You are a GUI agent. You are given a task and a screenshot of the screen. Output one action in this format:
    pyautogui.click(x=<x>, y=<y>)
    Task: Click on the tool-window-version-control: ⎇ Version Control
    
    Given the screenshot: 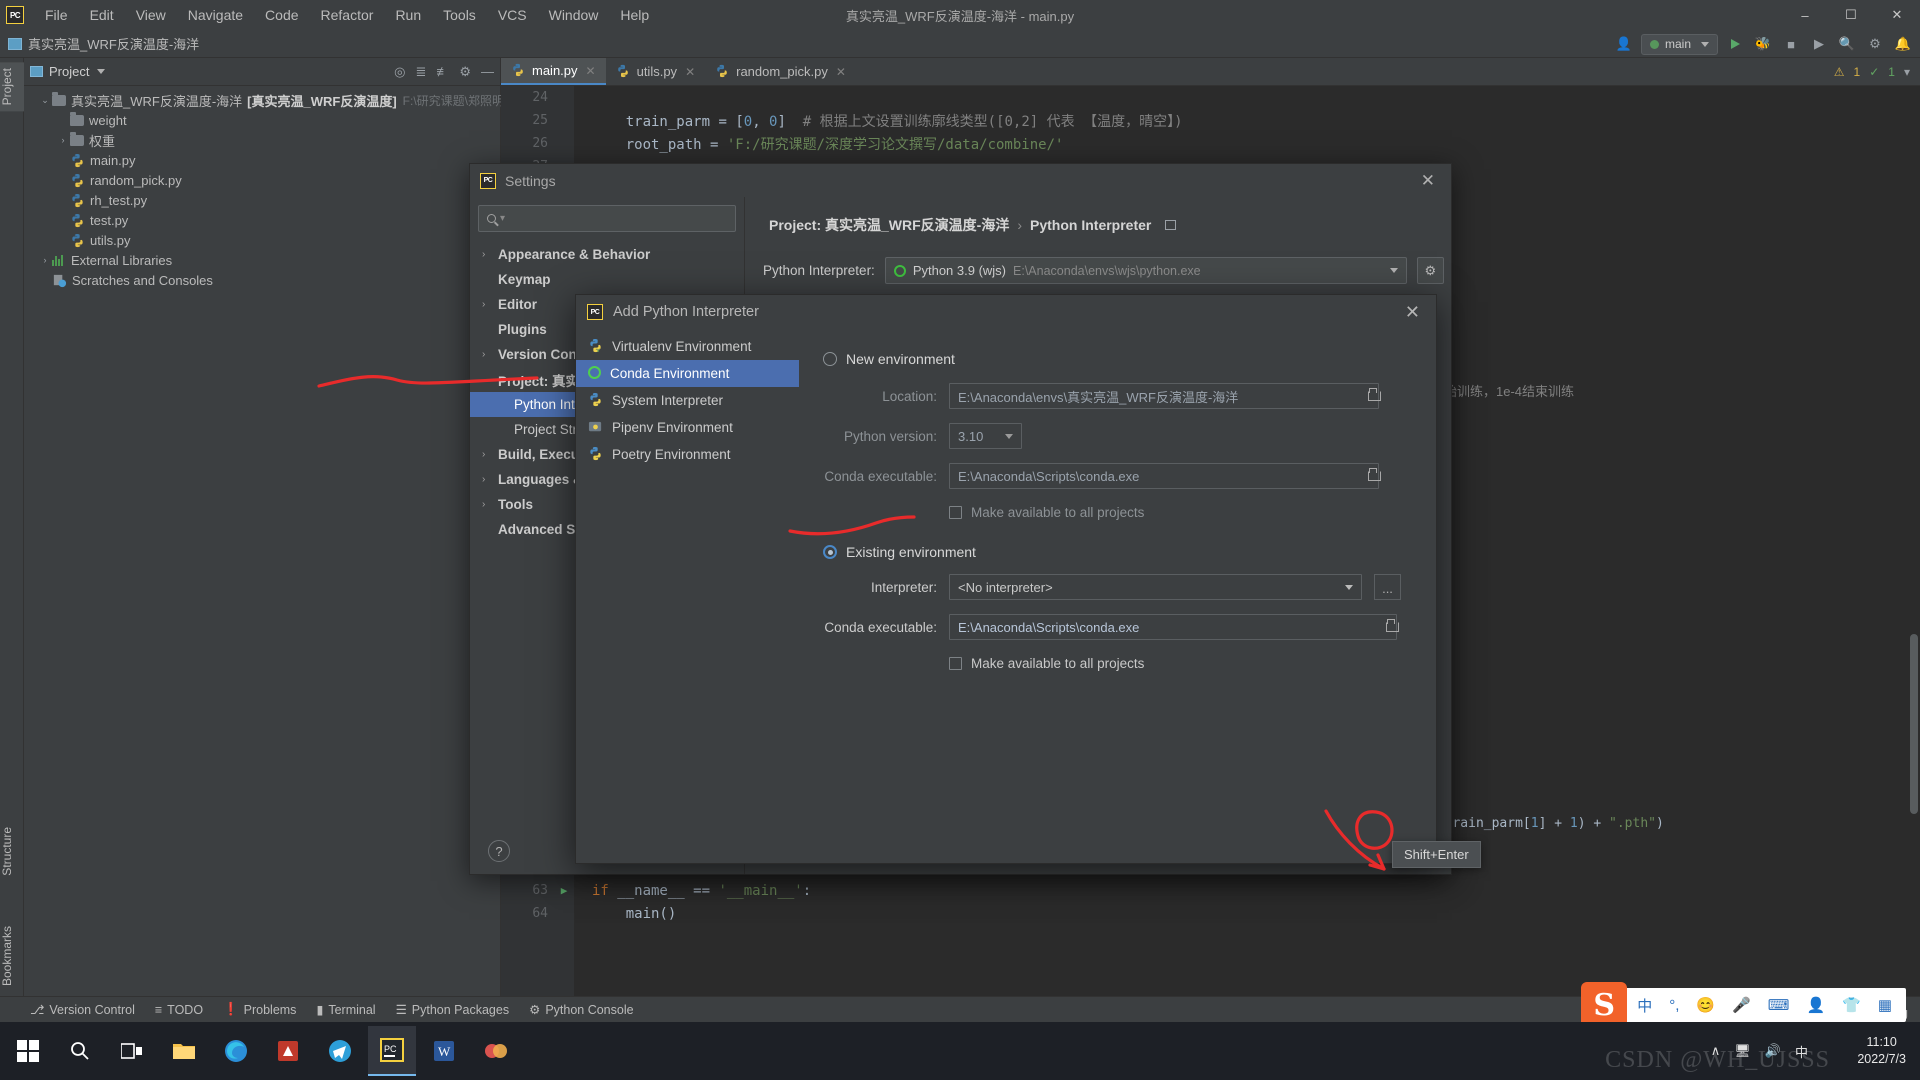 What is the action you would take?
    pyautogui.click(x=82, y=1010)
    